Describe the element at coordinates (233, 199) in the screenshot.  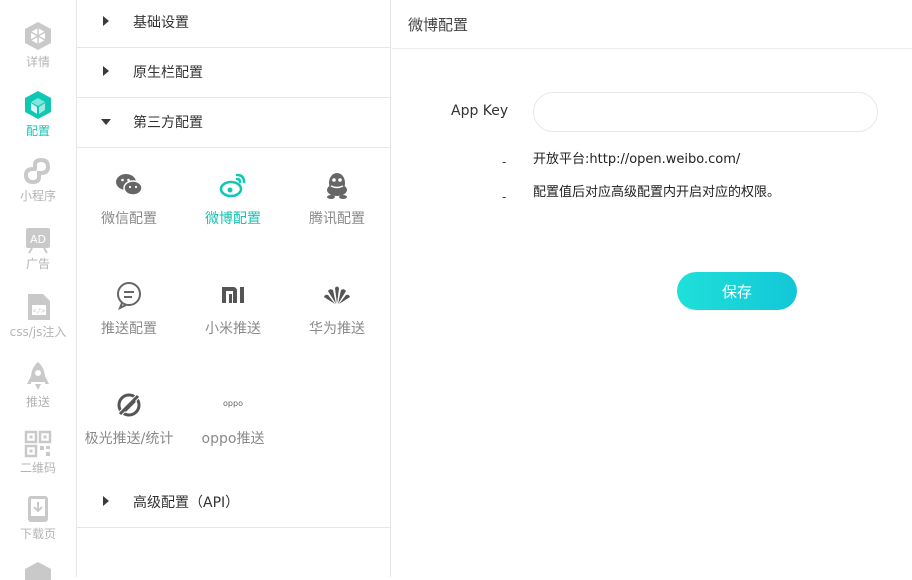
I see `grid-item-weibo: 微博配置` at that location.